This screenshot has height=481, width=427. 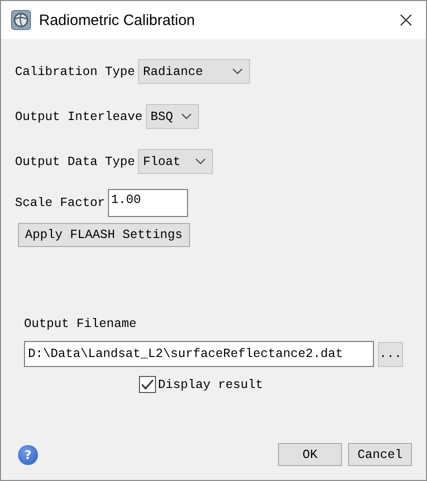 What do you see at coordinates (148, 203) in the screenshot?
I see `input-field: 1.00` at bounding box center [148, 203].